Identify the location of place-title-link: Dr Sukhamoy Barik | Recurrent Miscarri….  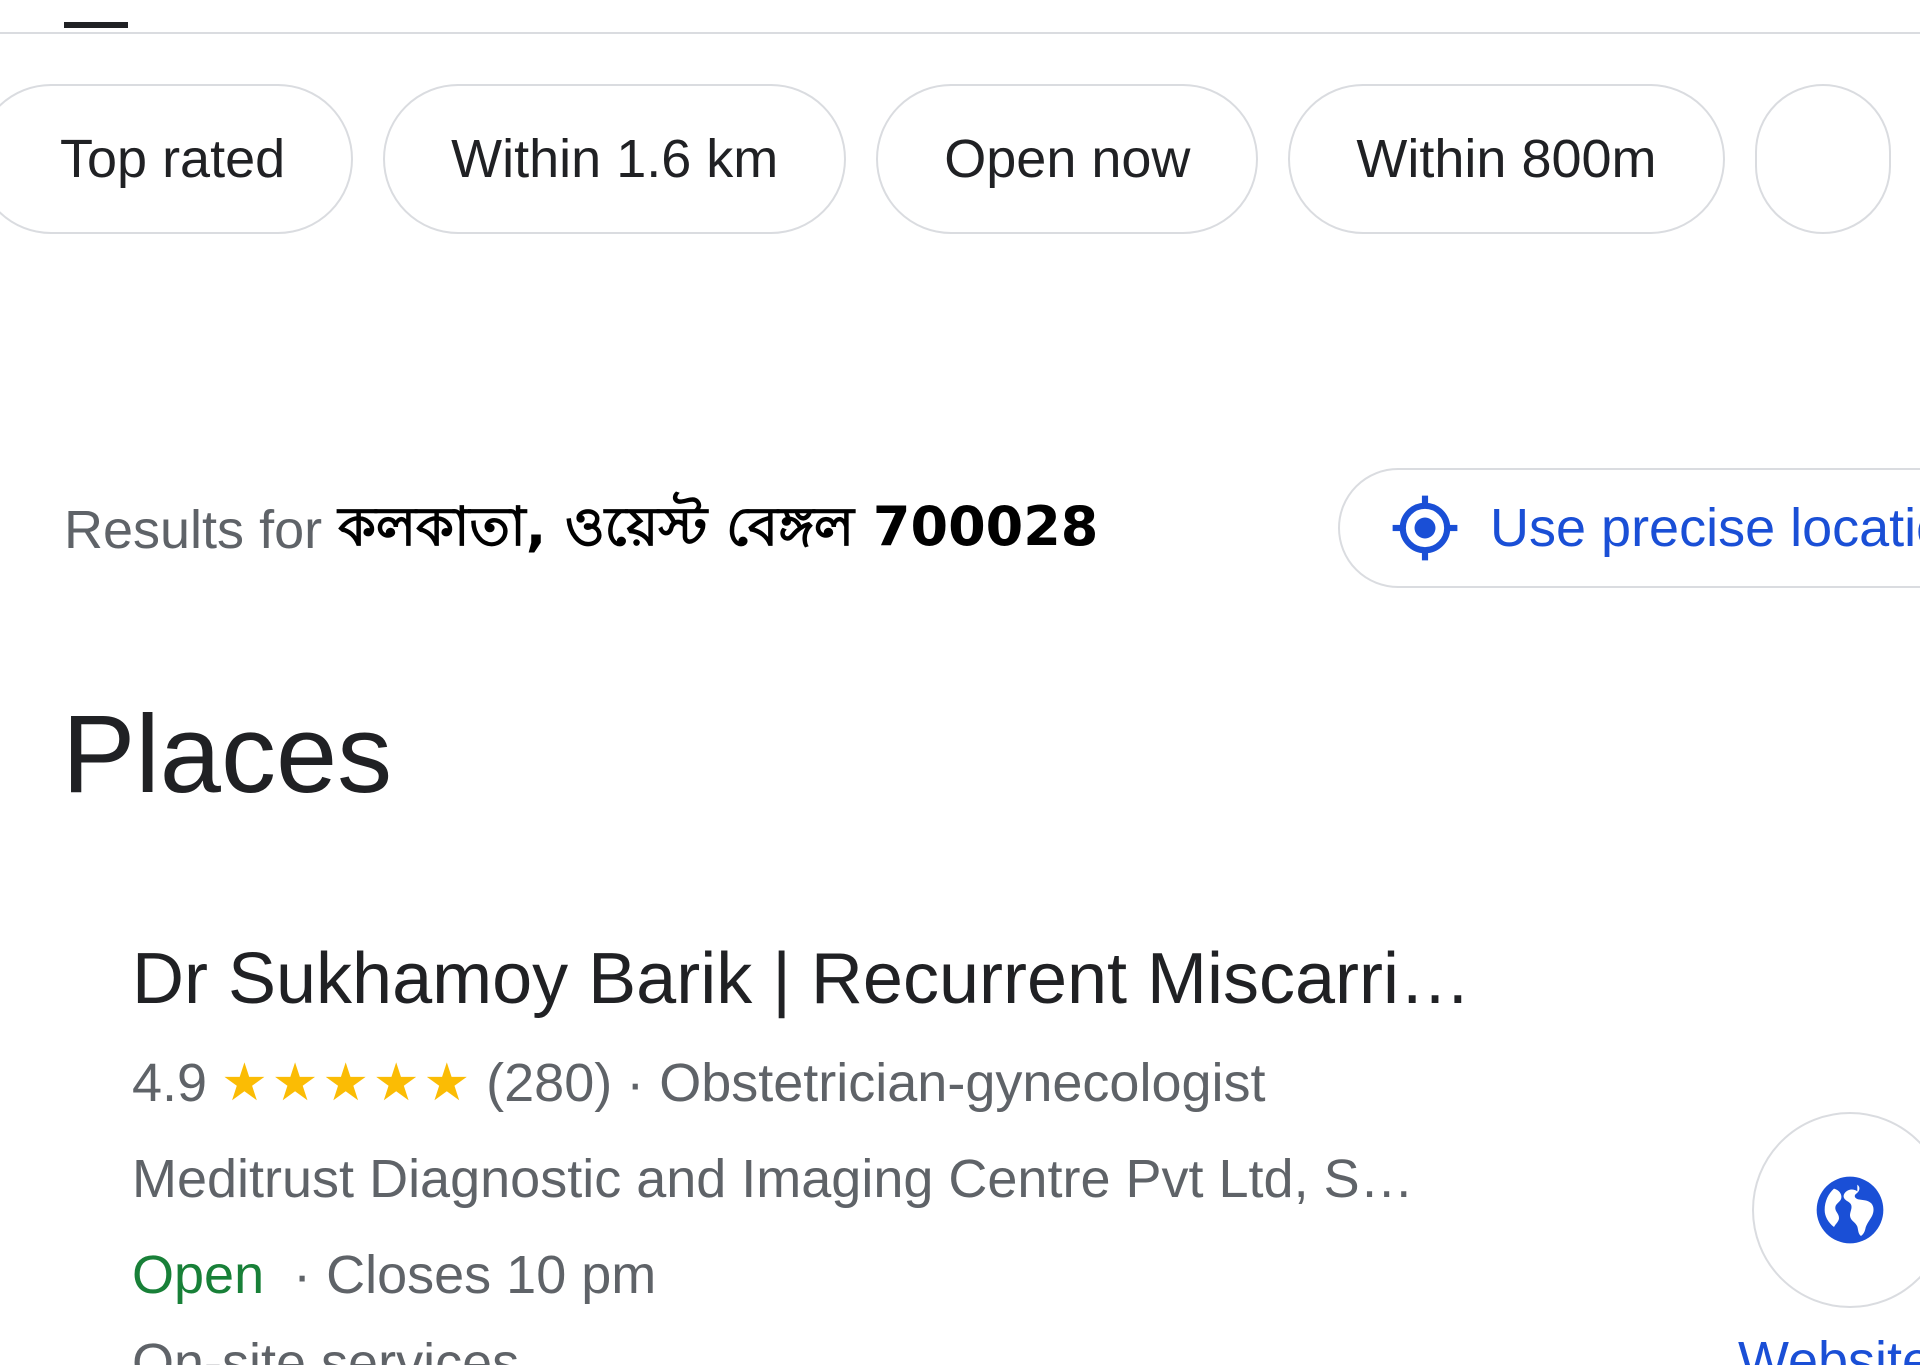
(801, 979).